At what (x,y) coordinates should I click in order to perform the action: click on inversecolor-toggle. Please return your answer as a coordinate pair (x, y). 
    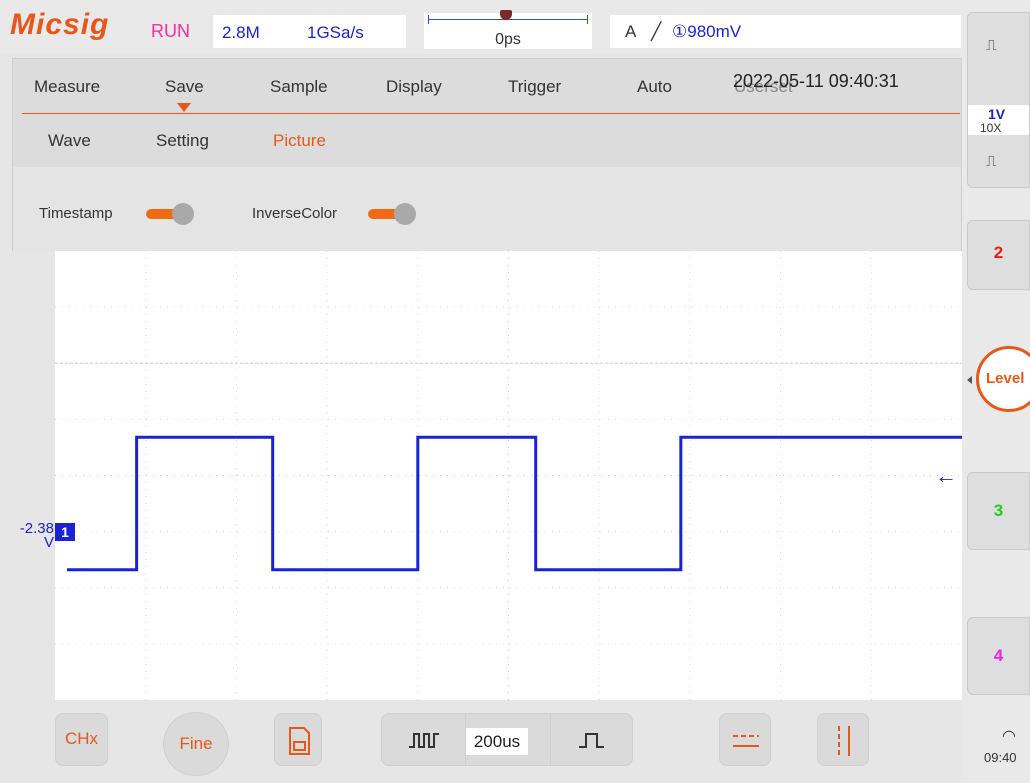
    Looking at the image, I should click on (393, 214).